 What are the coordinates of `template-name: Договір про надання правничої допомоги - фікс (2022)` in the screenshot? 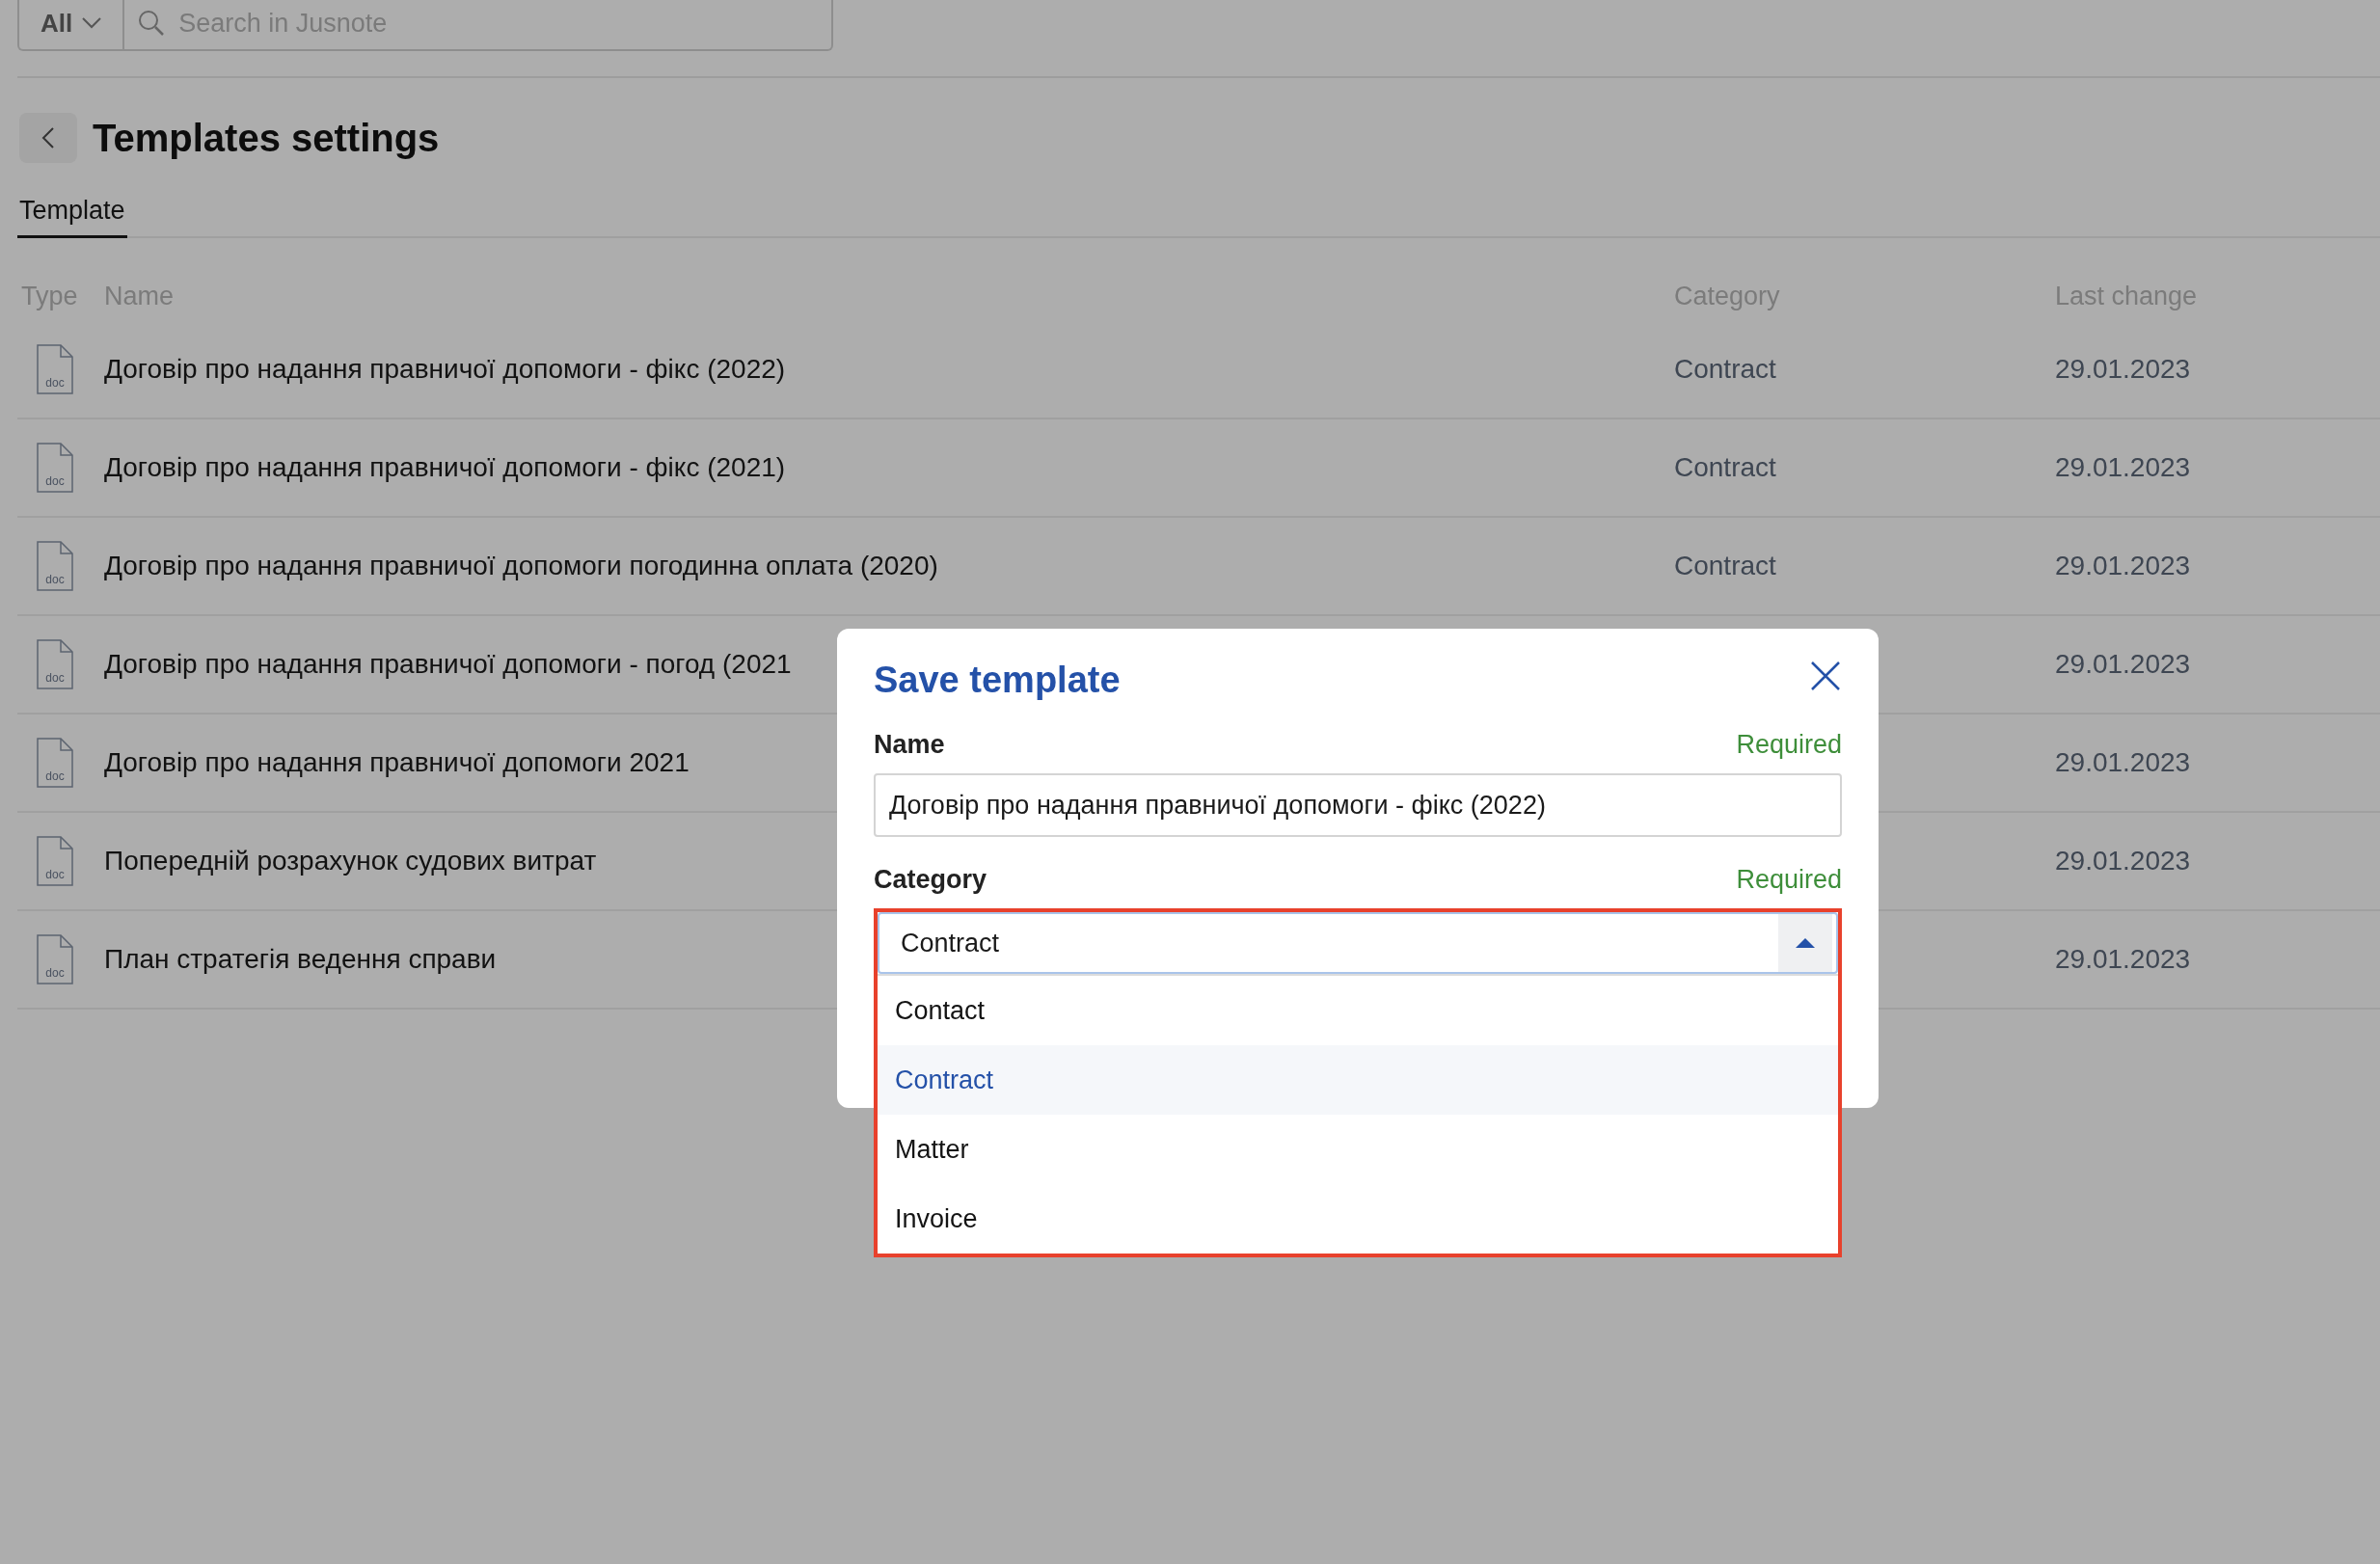 It's located at (445, 369).